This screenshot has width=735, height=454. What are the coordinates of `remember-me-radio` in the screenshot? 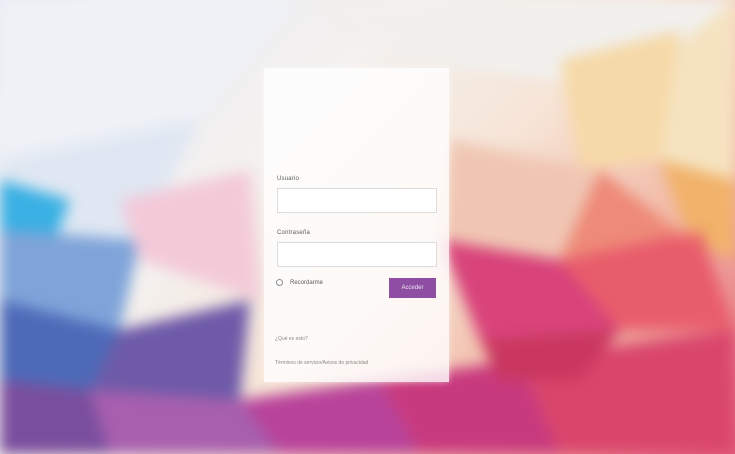 It's located at (279, 282).